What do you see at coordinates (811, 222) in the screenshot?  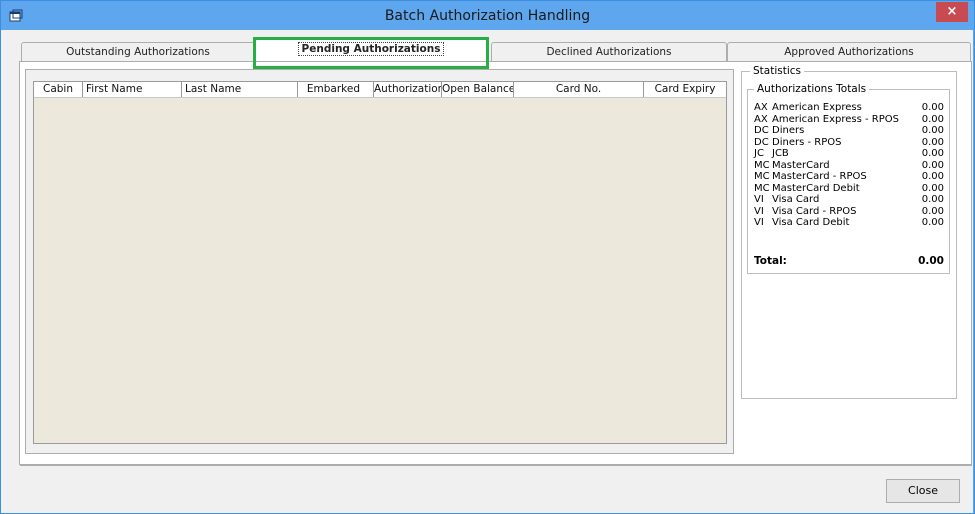 I see `card-name: Visa Card Debit` at bounding box center [811, 222].